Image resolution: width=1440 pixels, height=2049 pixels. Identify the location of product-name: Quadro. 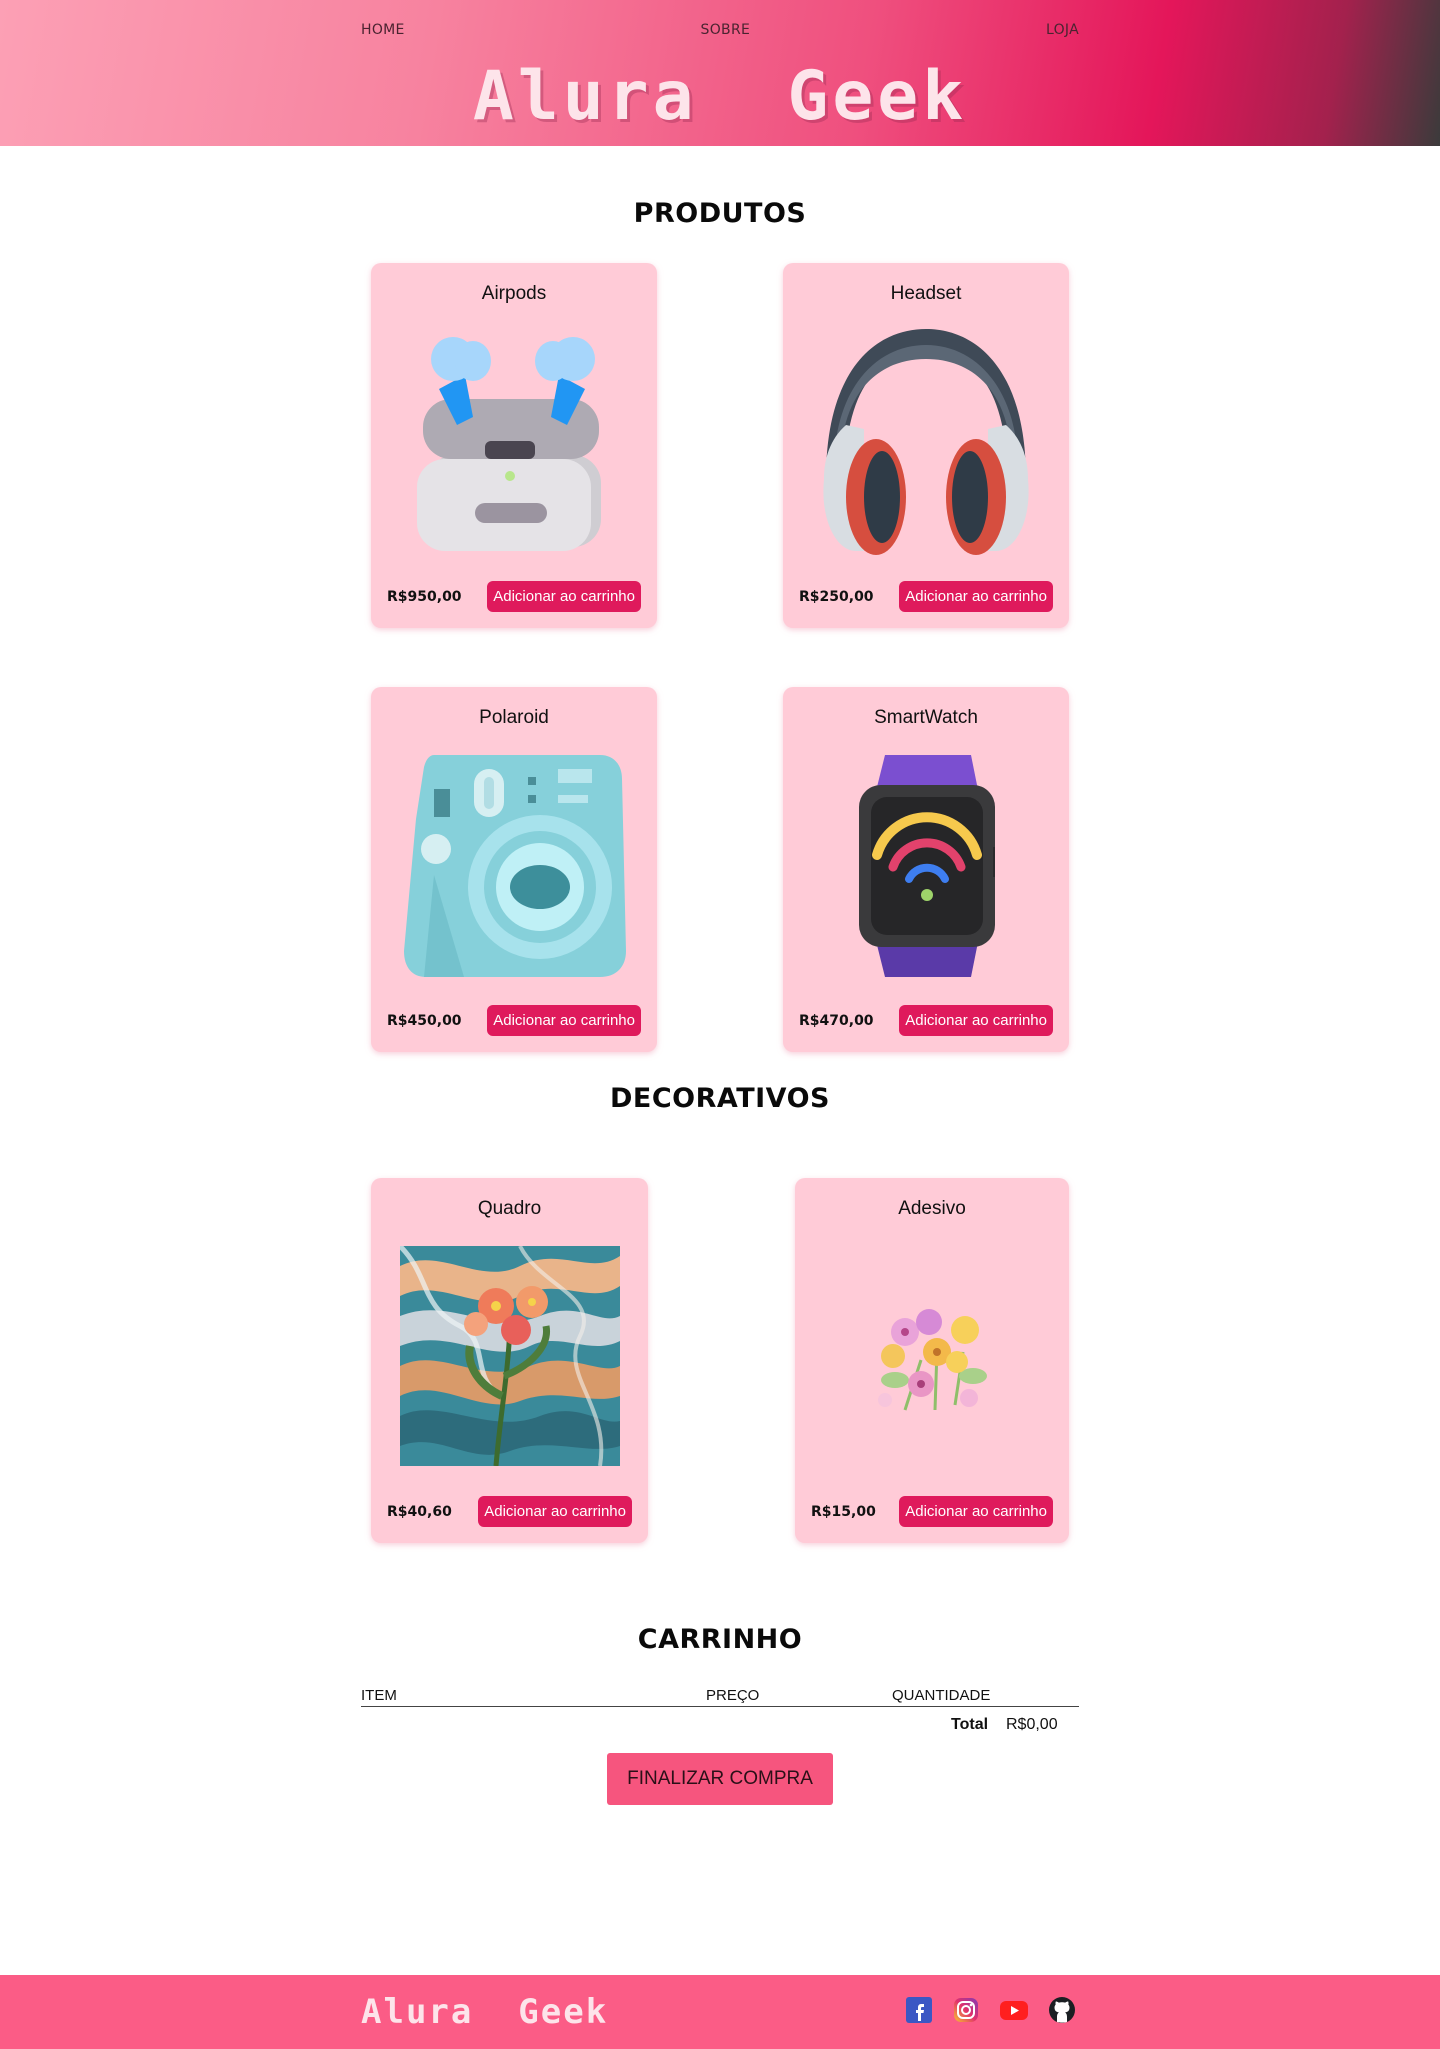
(509, 1208).